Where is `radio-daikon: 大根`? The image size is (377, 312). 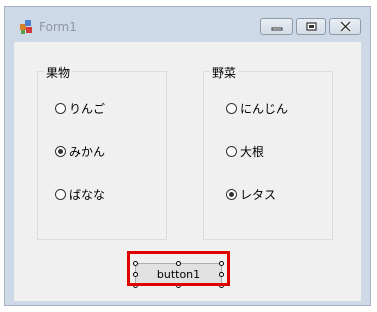
radio-daikon: 大根 is located at coordinates (245, 151).